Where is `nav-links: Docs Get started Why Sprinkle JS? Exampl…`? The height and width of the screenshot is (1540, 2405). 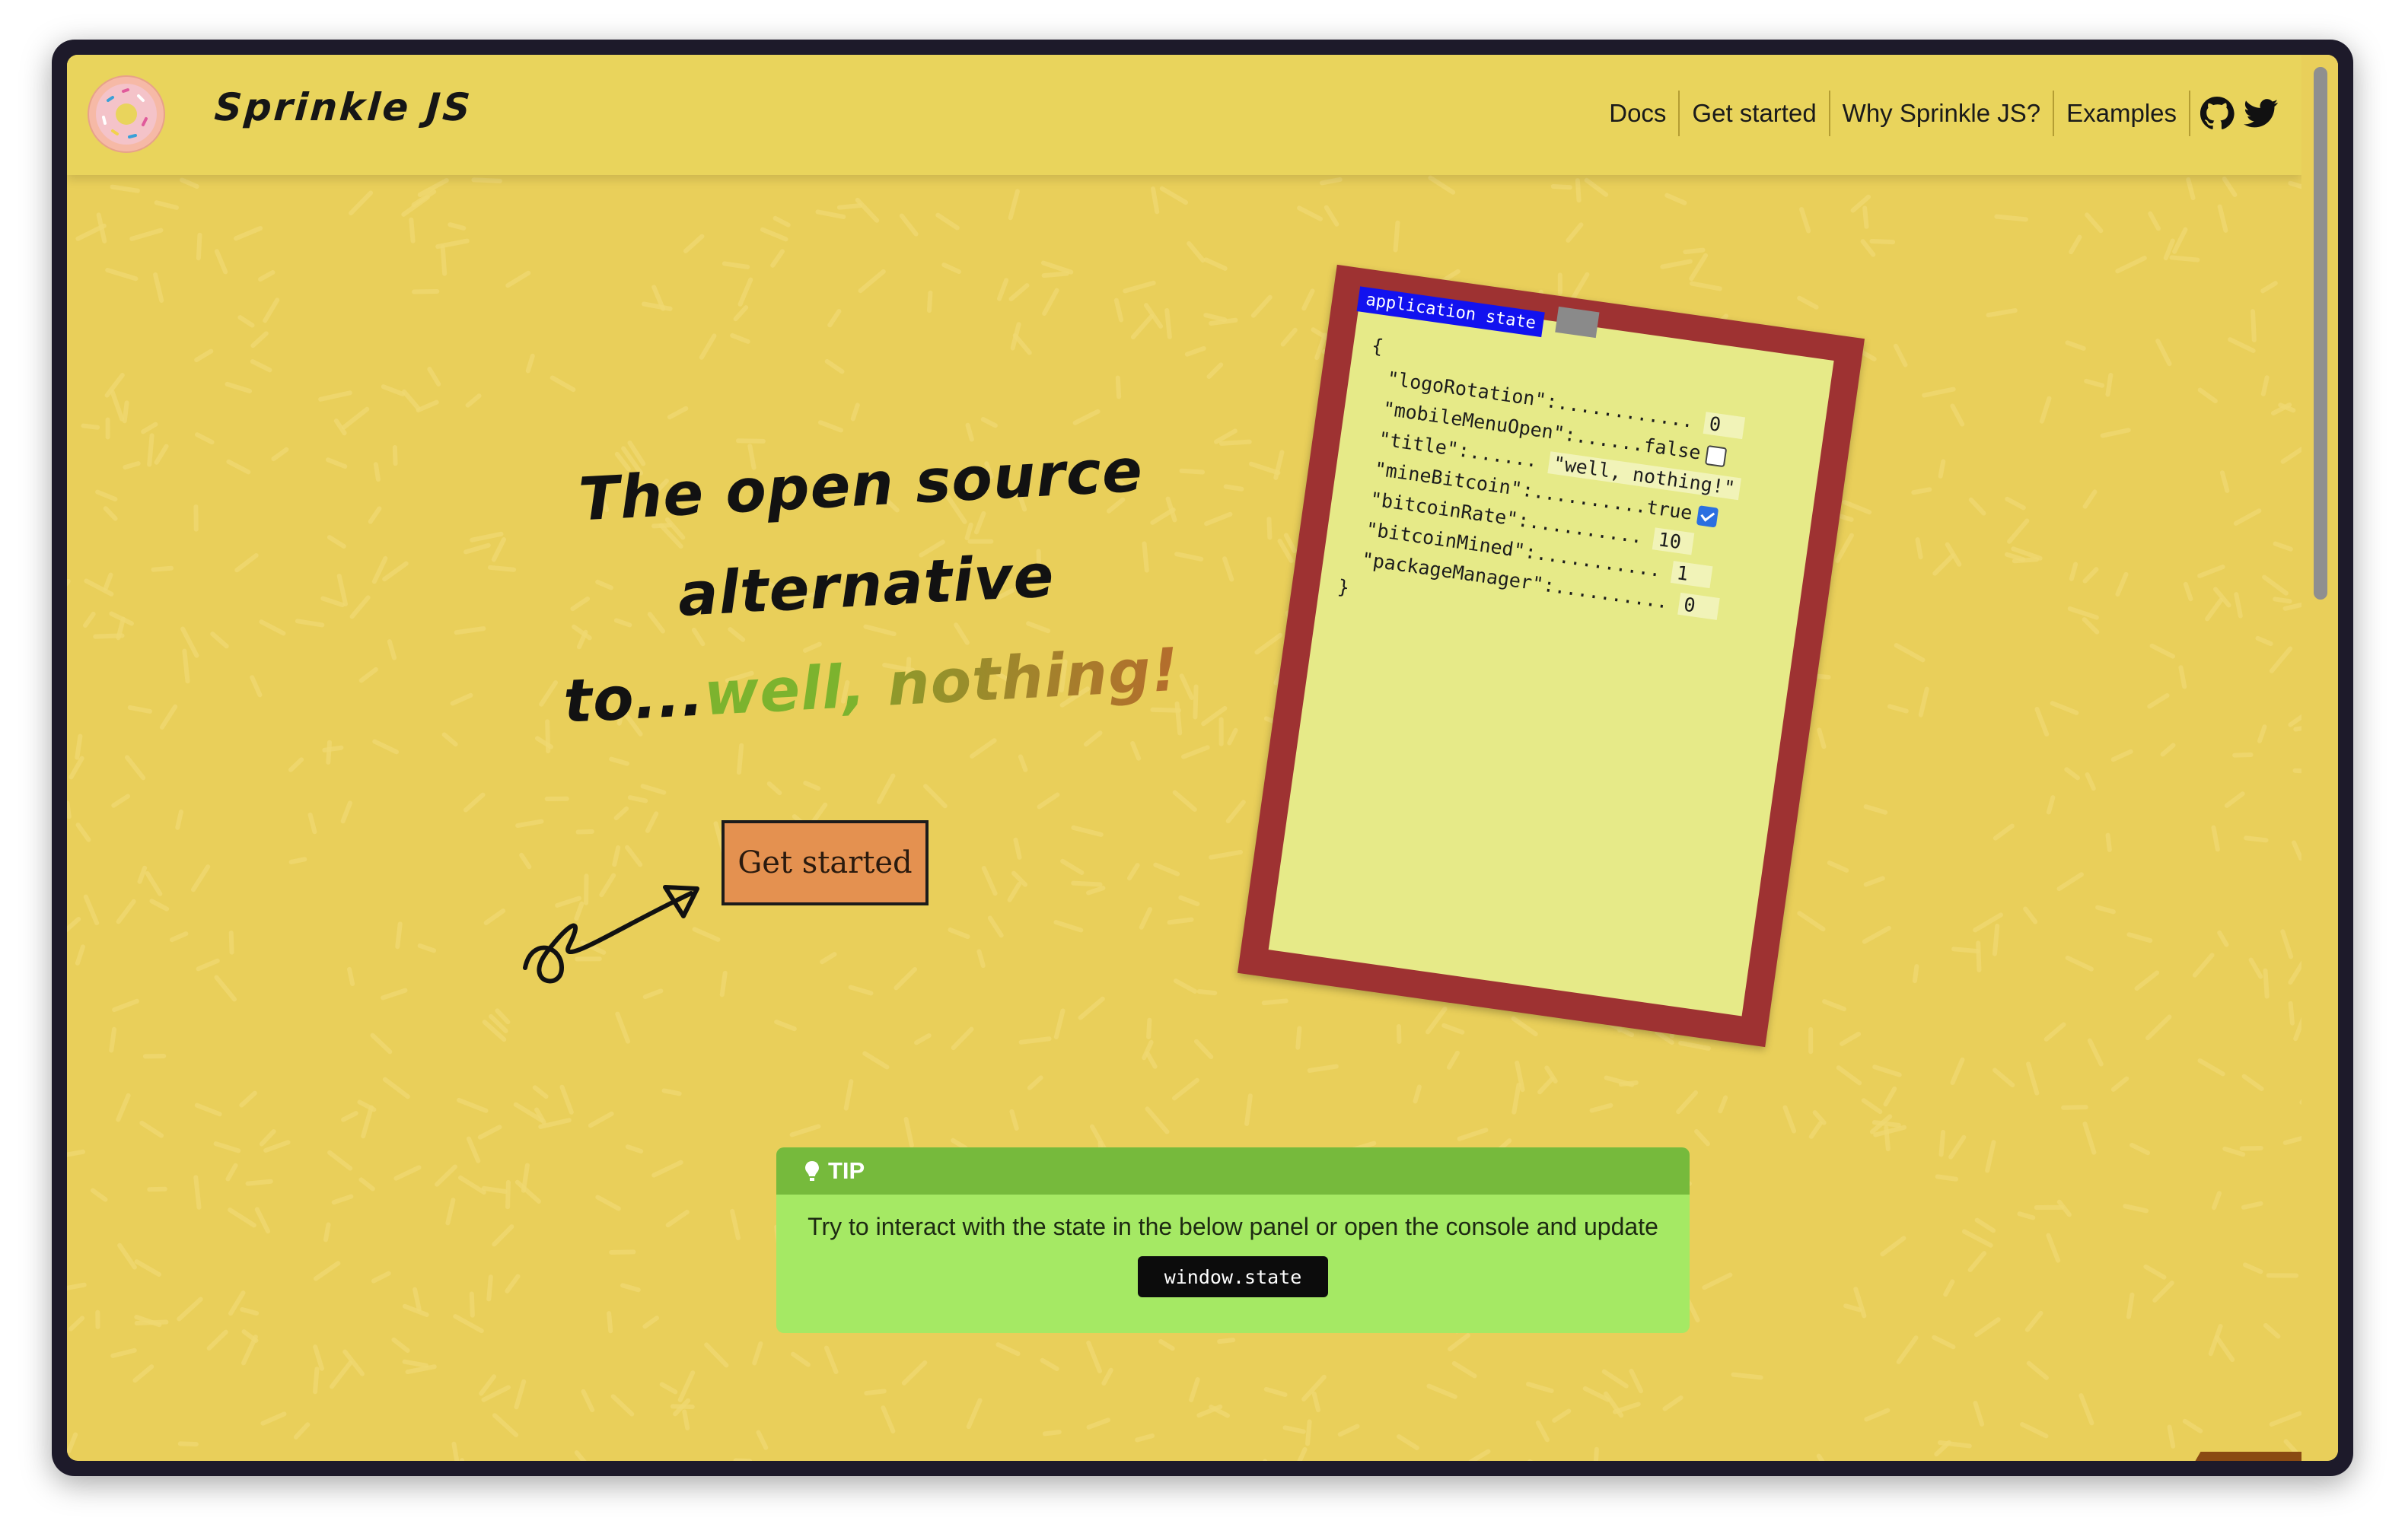 nav-links: Docs Get started Why Sprinkle JS? Exampl… is located at coordinates (1938, 114).